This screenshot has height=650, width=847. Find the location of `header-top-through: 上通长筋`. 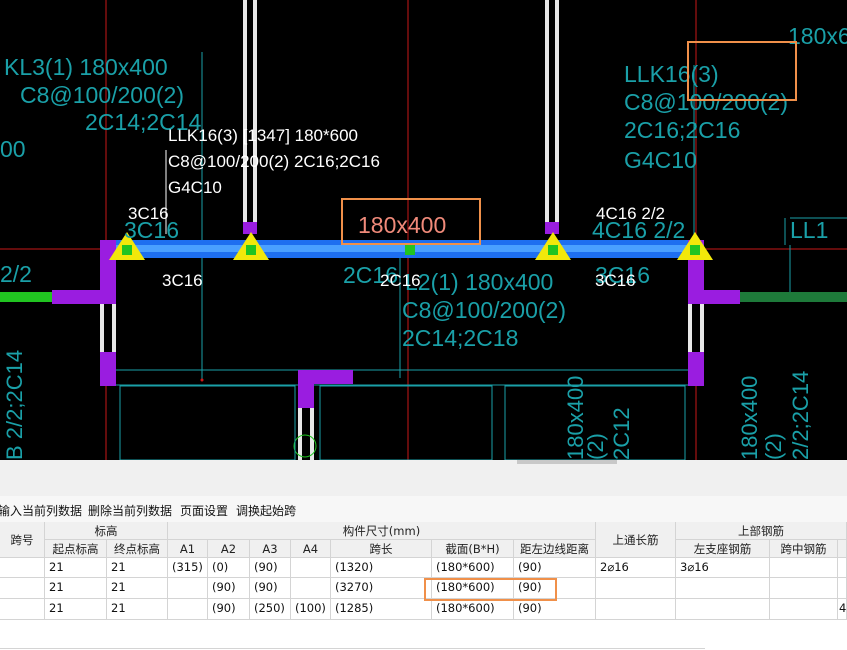

header-top-through: 上通长筋 is located at coordinates (636, 540).